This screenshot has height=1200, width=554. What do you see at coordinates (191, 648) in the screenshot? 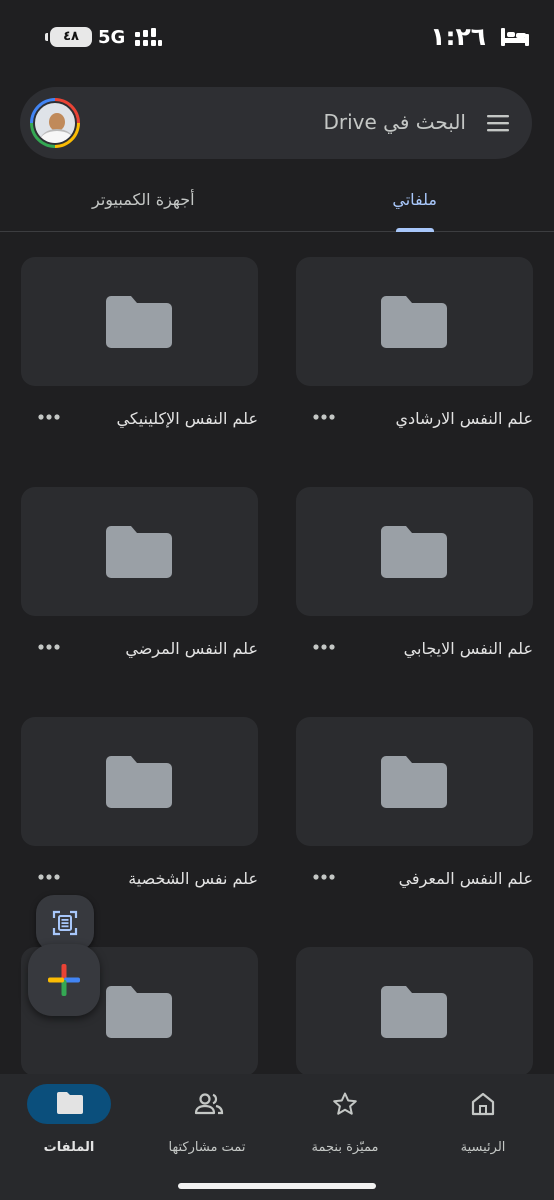
I see `folder-name: علم النفس المرضي` at bounding box center [191, 648].